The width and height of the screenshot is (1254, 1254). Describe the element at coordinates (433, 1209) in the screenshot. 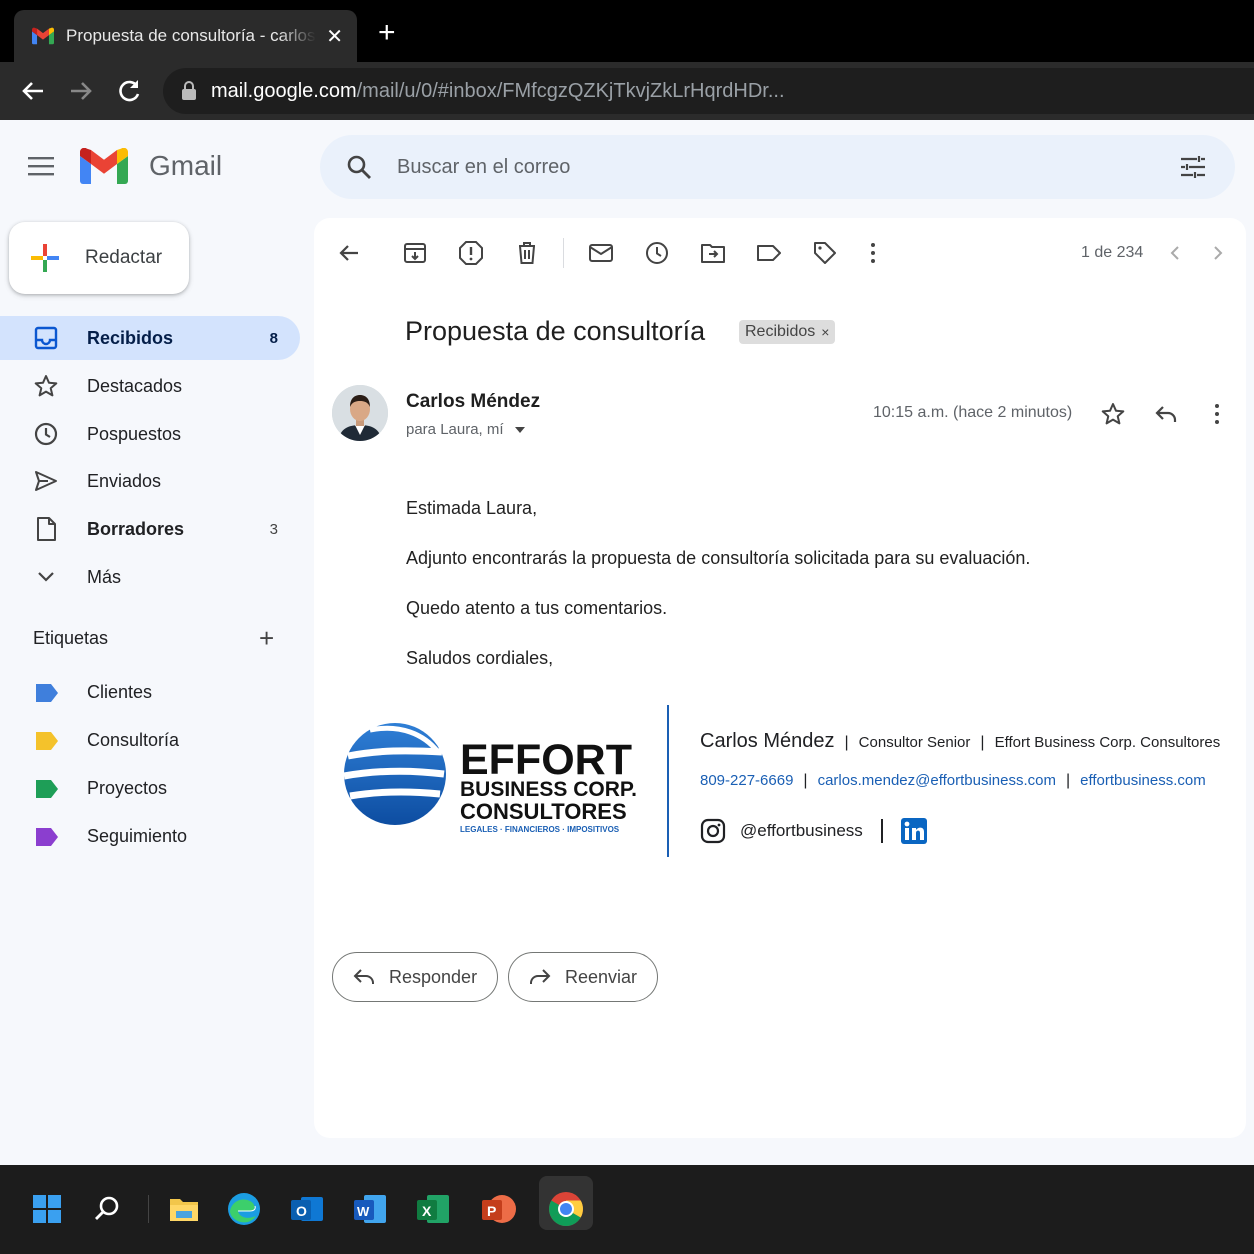

I see `excel-icon: X` at that location.